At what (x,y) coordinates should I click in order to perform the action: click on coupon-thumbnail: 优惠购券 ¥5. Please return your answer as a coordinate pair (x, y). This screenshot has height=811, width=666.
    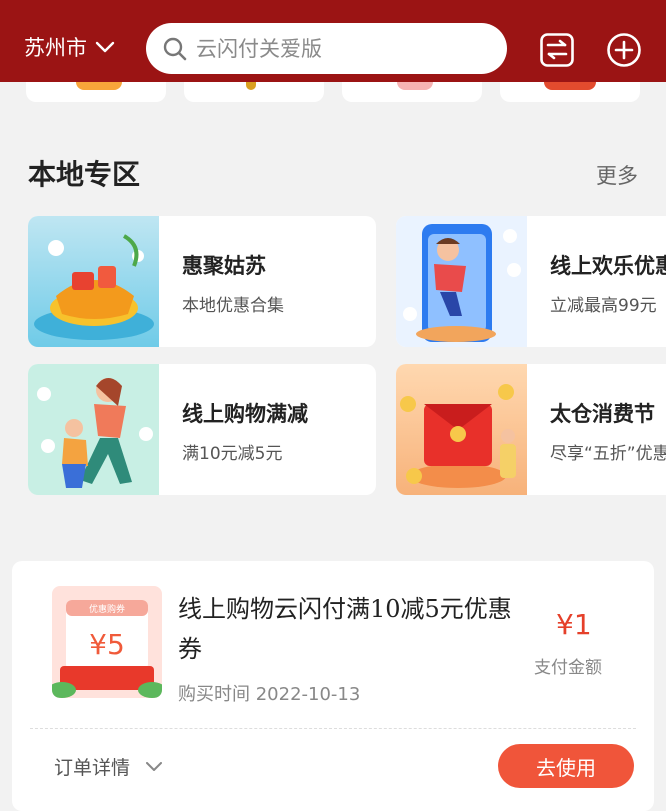
    Looking at the image, I should click on (107, 642).